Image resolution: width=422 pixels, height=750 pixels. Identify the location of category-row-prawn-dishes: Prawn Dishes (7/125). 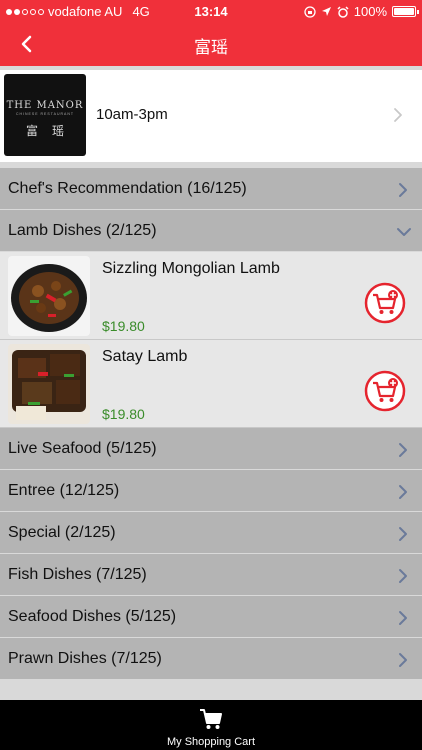
(211, 659).